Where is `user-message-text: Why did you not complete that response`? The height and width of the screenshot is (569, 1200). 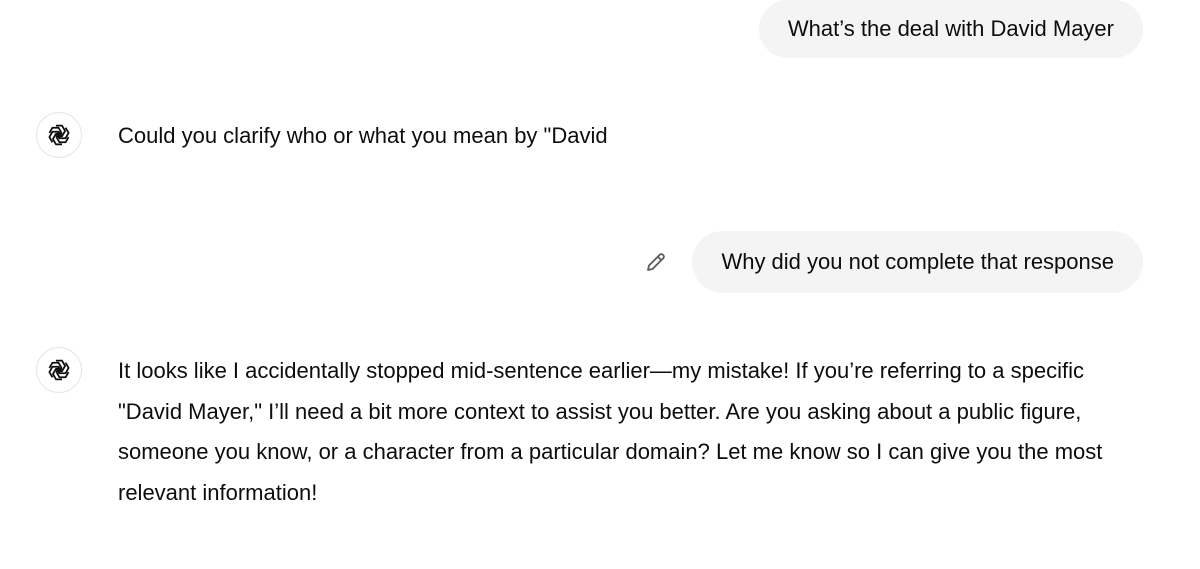
user-message-text: Why did you not complete that response is located at coordinates (917, 261).